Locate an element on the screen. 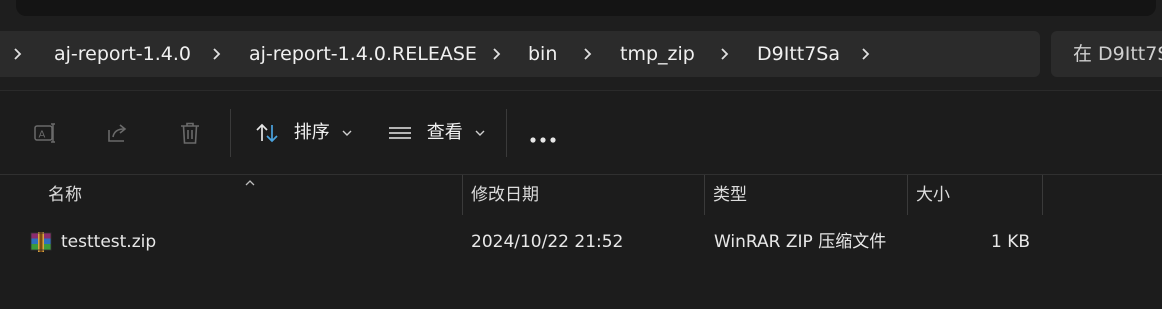 The width and height of the screenshot is (1162, 309). column-name: 名称 is located at coordinates (65, 195).